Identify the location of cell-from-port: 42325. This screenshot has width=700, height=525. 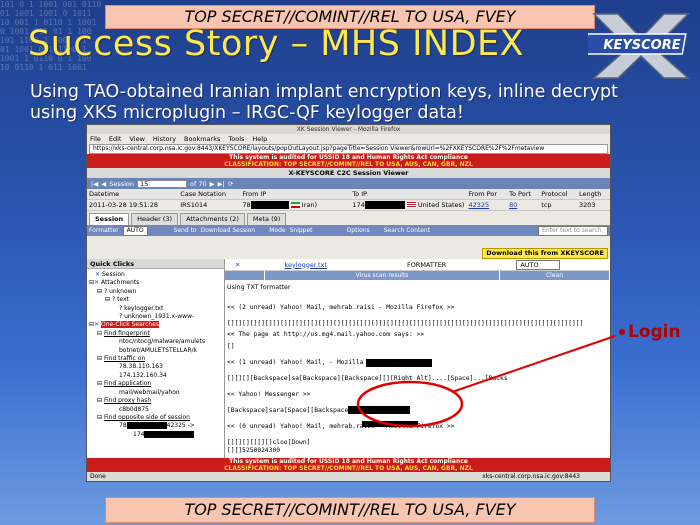
(487, 205).